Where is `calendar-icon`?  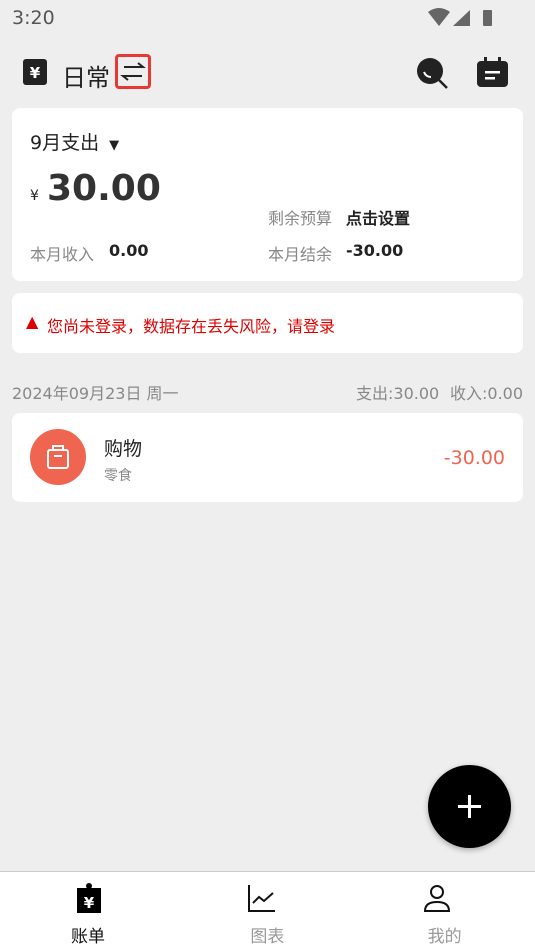
calendar-icon is located at coordinates (493, 72).